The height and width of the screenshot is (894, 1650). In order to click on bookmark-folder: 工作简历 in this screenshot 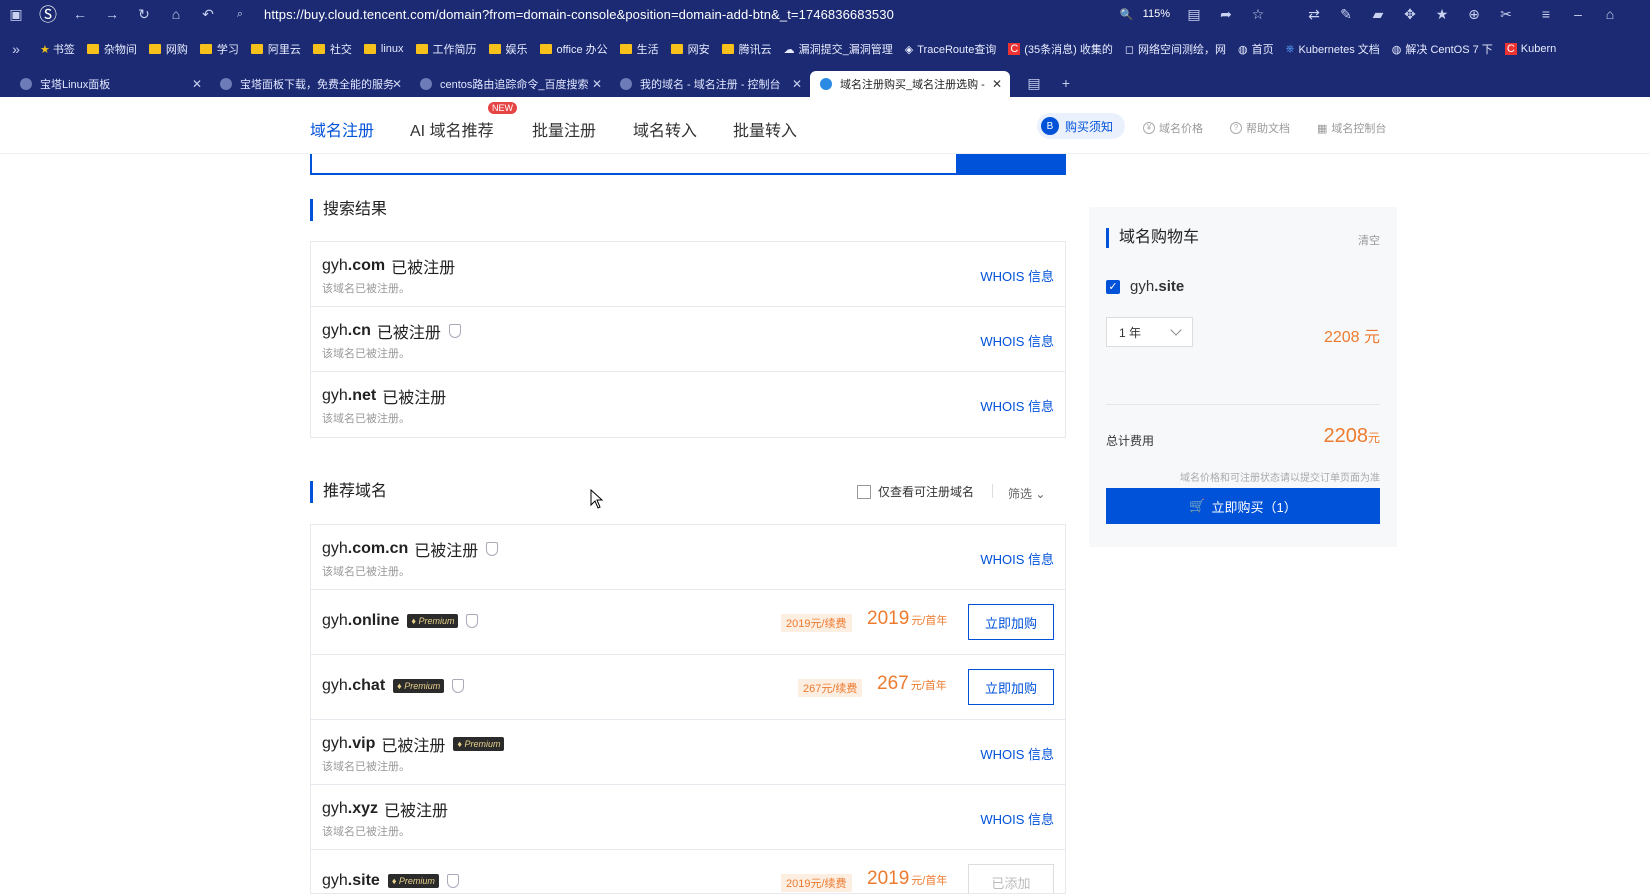, I will do `click(446, 49)`.